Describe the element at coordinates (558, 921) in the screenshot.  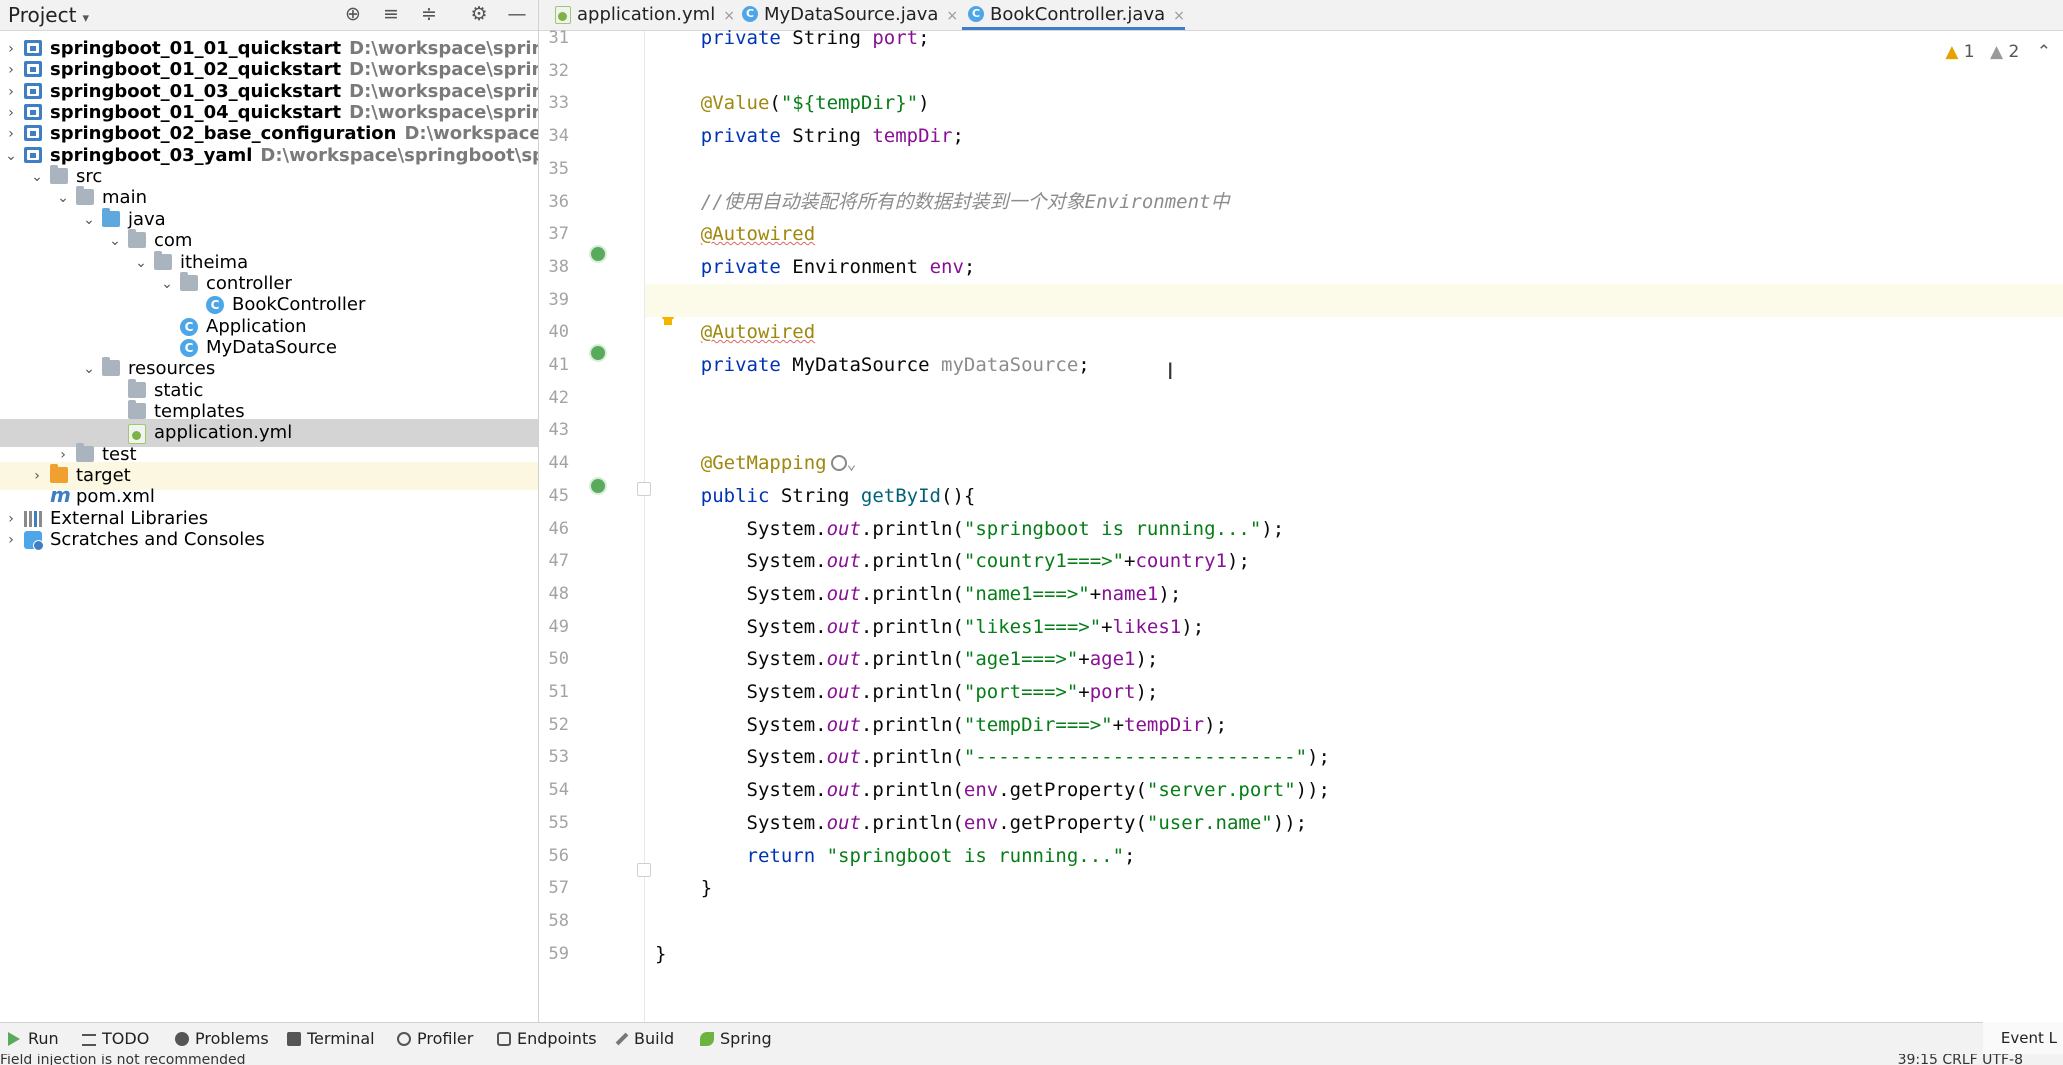
I see `line-number: 58` at that location.